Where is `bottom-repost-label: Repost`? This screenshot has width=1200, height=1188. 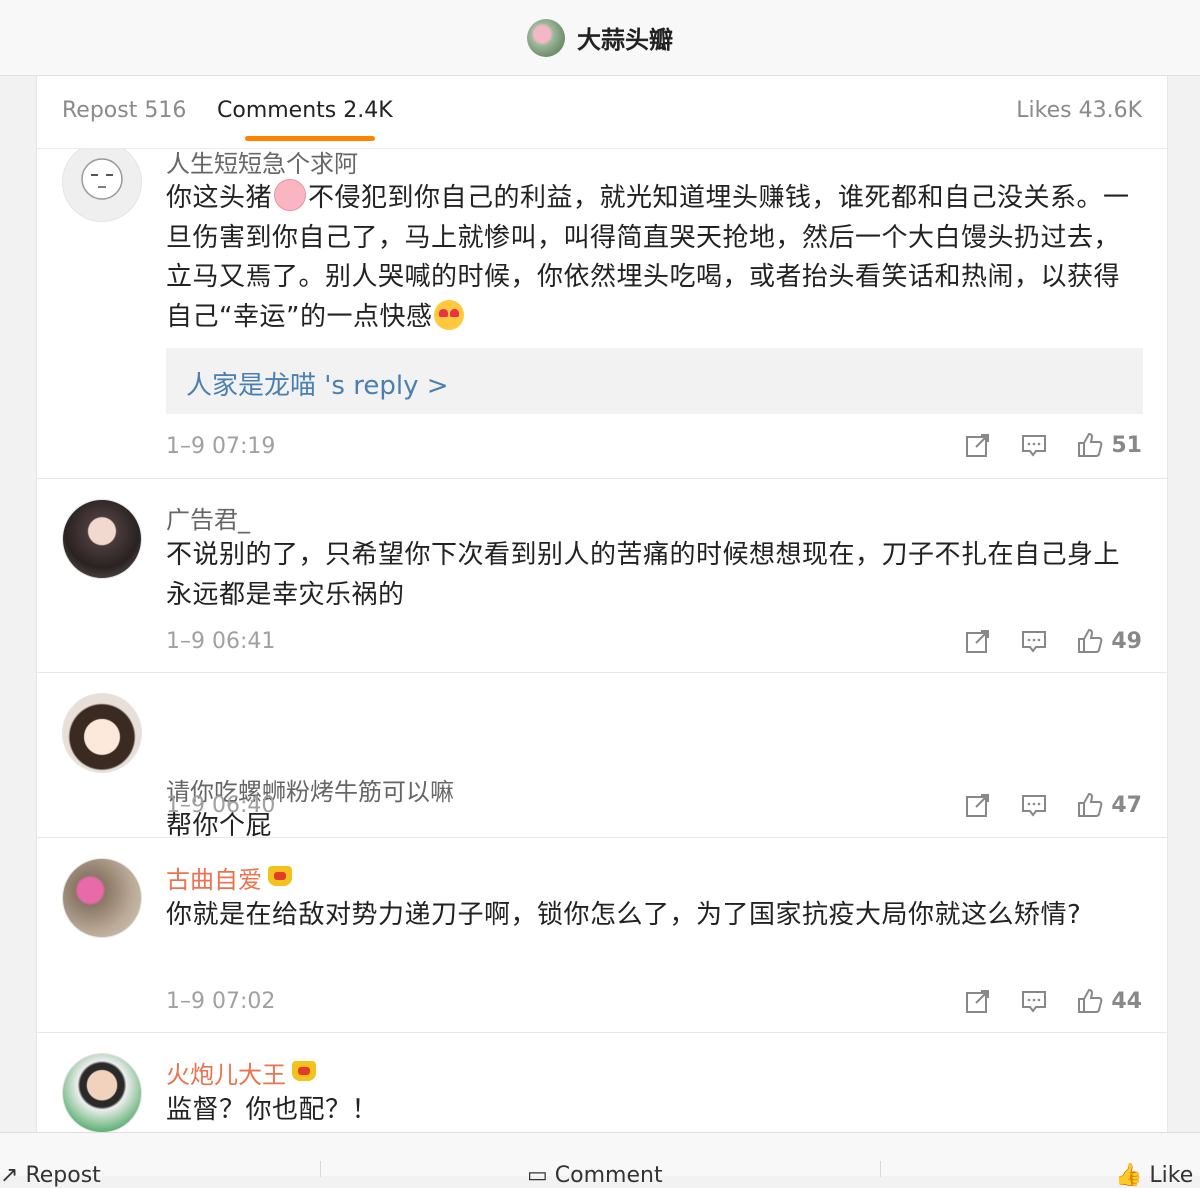 bottom-repost-label: Repost is located at coordinates (63, 1175).